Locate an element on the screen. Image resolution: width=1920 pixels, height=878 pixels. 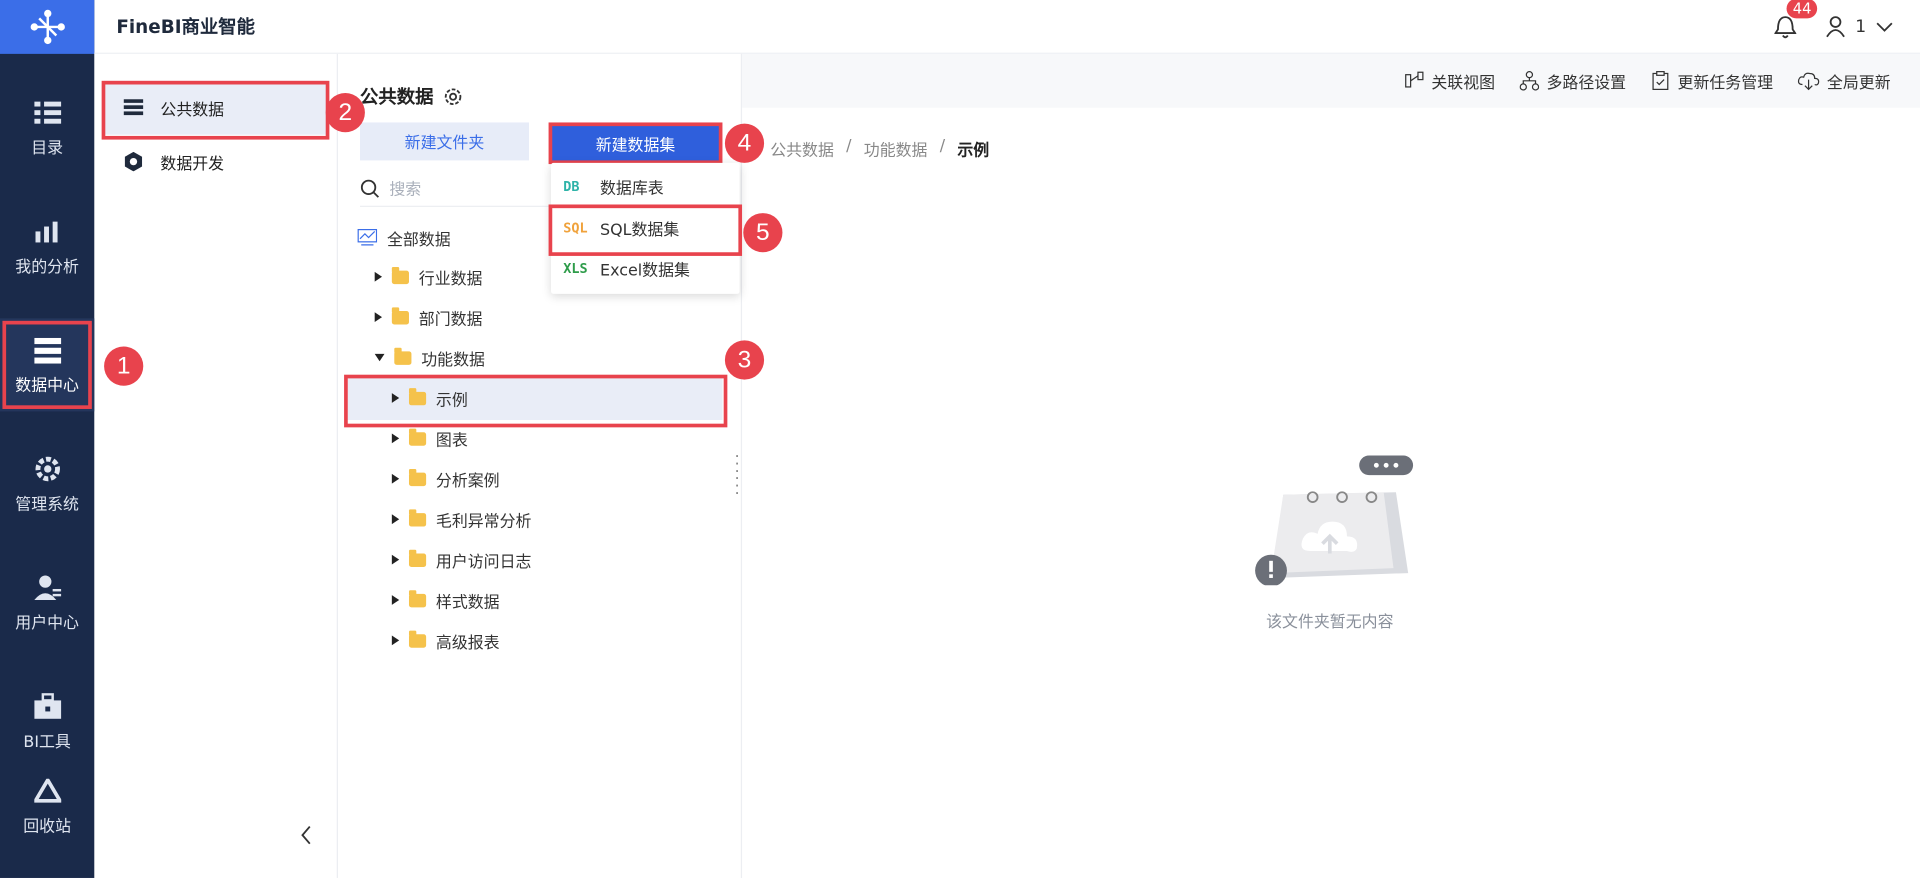
tree-root: 全部数据 is located at coordinates (404, 237).